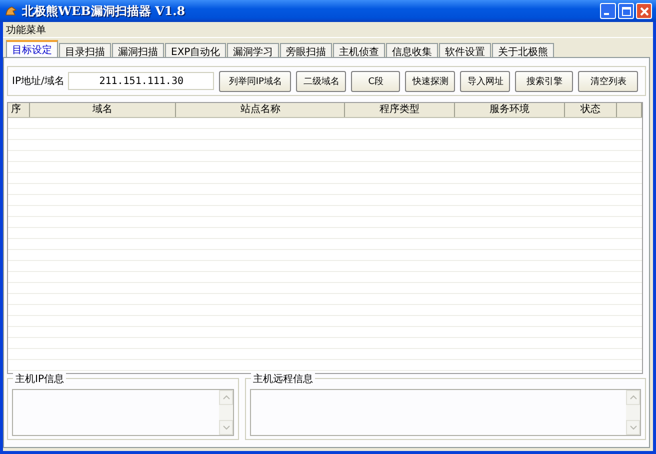 This screenshot has height=454, width=656. What do you see at coordinates (26, 29) in the screenshot?
I see `menu-item: 功能菜单` at bounding box center [26, 29].